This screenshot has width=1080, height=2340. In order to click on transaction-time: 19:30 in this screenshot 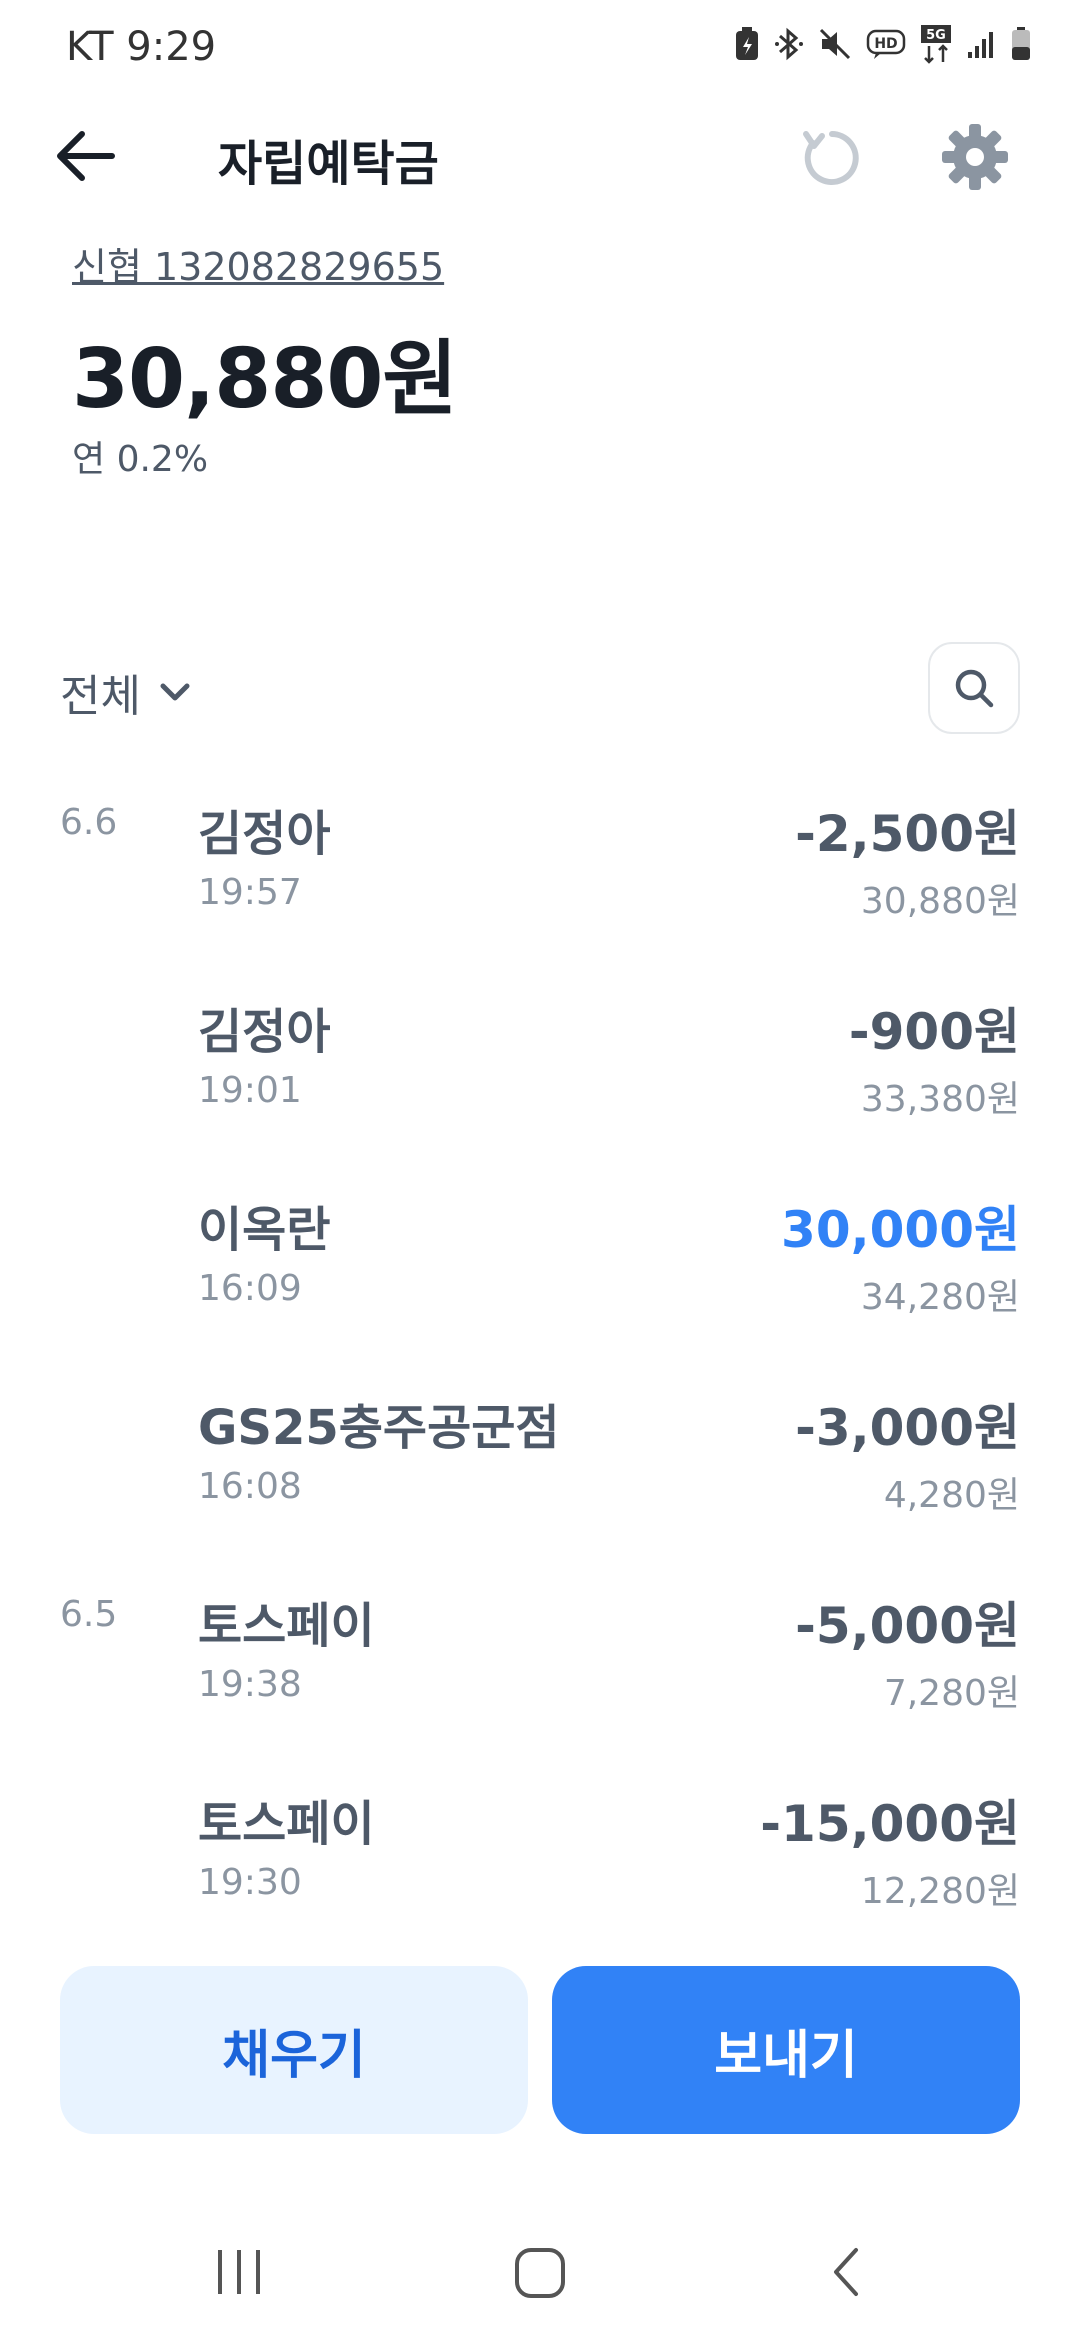, I will do `click(250, 1882)`.